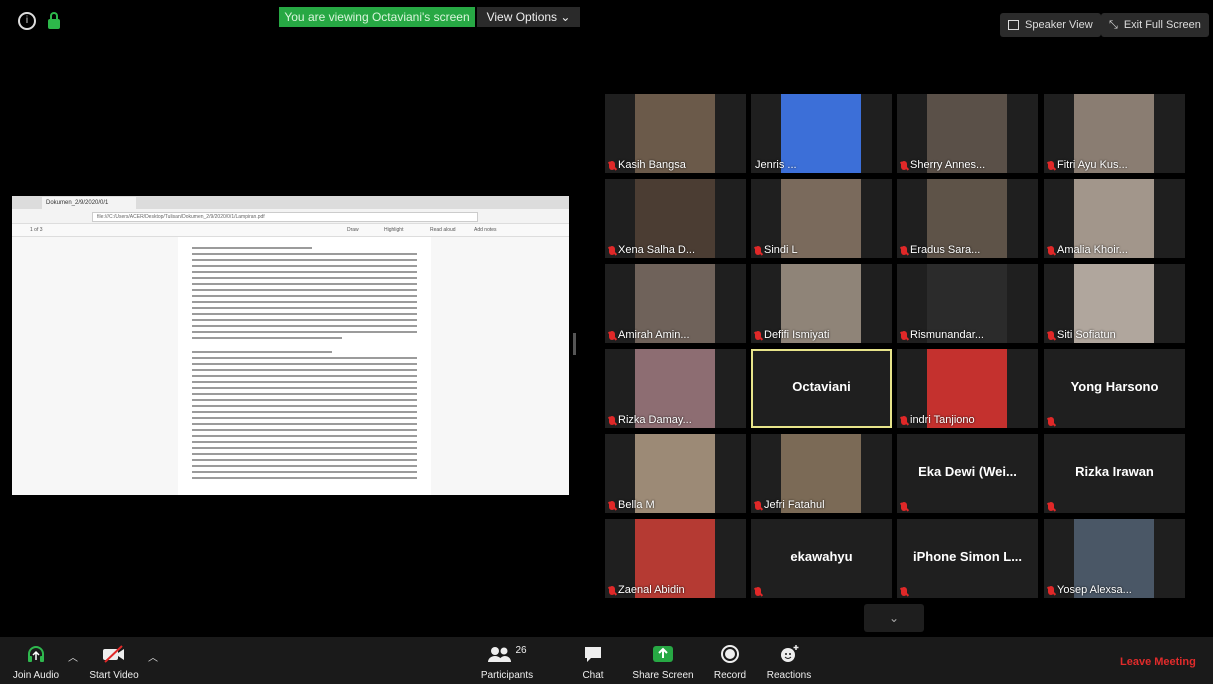 Image resolution: width=1213 pixels, height=684 pixels. I want to click on join-audio-button: Join Audio, so click(36, 662).